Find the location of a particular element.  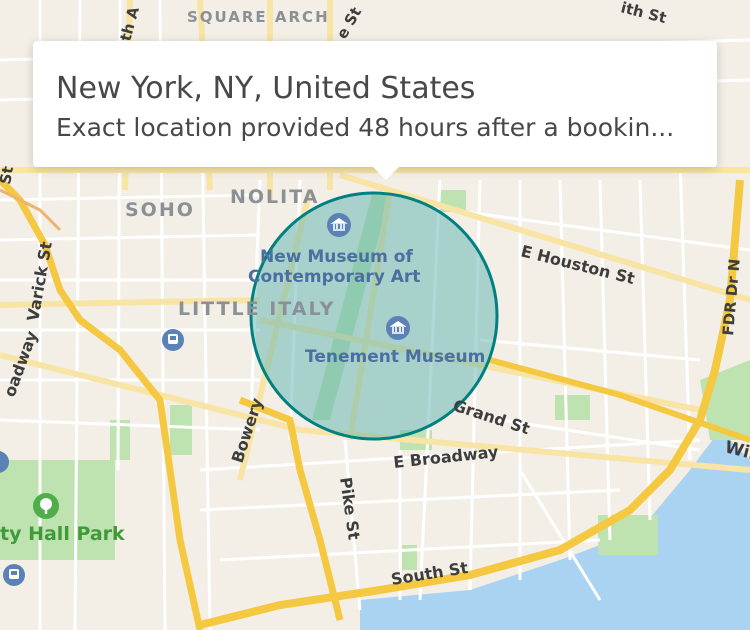

district-label-soho: SOHO is located at coordinates (160, 210).